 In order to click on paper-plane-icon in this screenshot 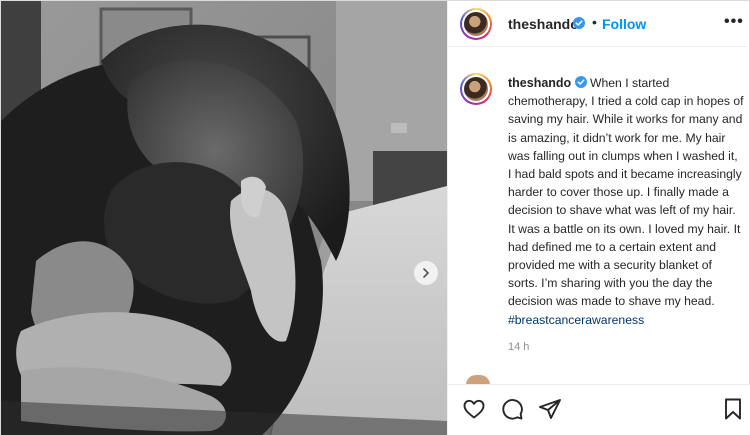, I will do `click(550, 409)`.